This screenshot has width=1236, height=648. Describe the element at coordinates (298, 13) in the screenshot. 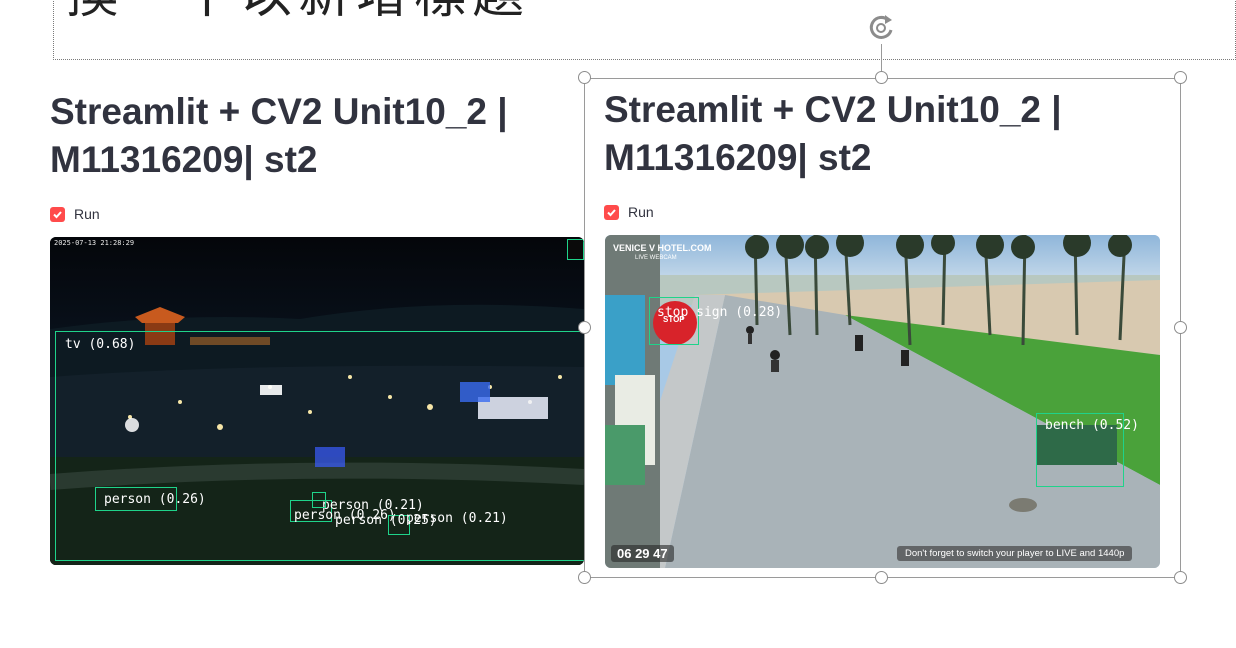

I see `slide-title-text: 換一下以新增標題` at that location.